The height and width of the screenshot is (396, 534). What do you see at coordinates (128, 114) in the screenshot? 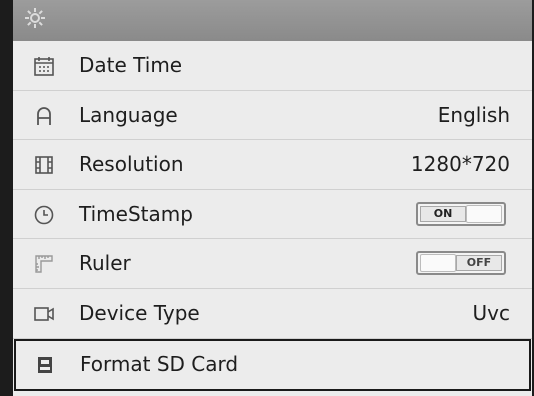
I see `language-label: Language` at bounding box center [128, 114].